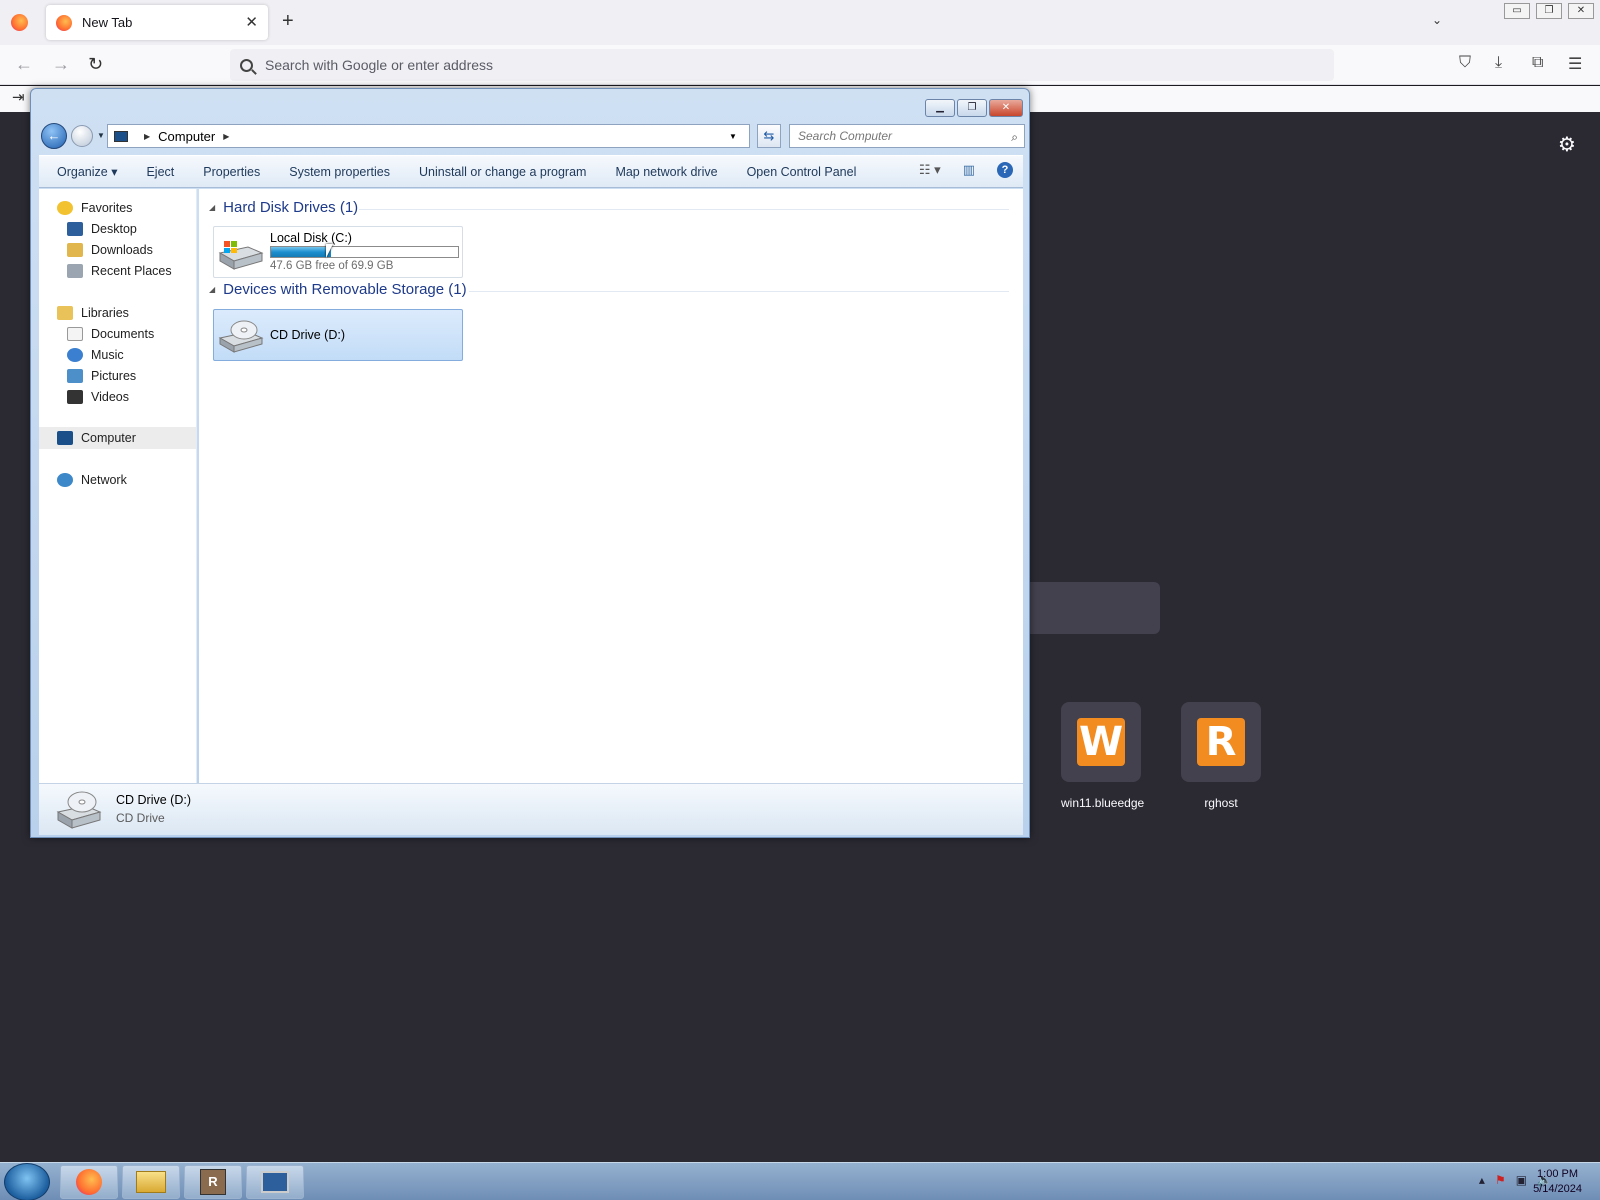 The image size is (1600, 1200). Describe the element at coordinates (275, 1182) in the screenshot. I see `taskbar-computer` at that location.